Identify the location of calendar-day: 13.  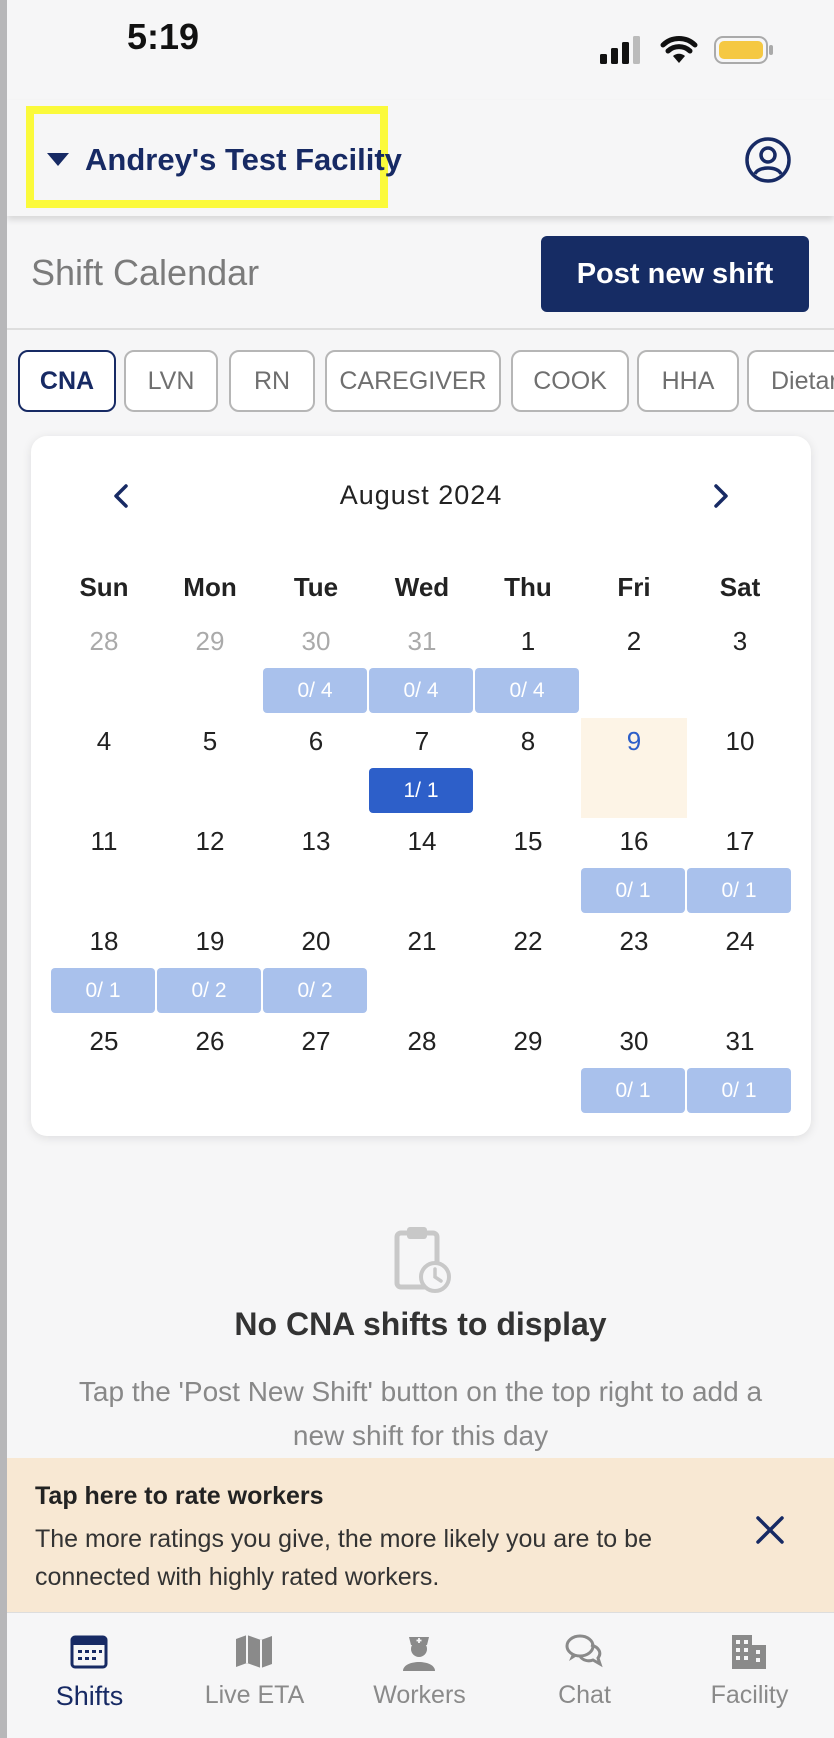
(316, 868).